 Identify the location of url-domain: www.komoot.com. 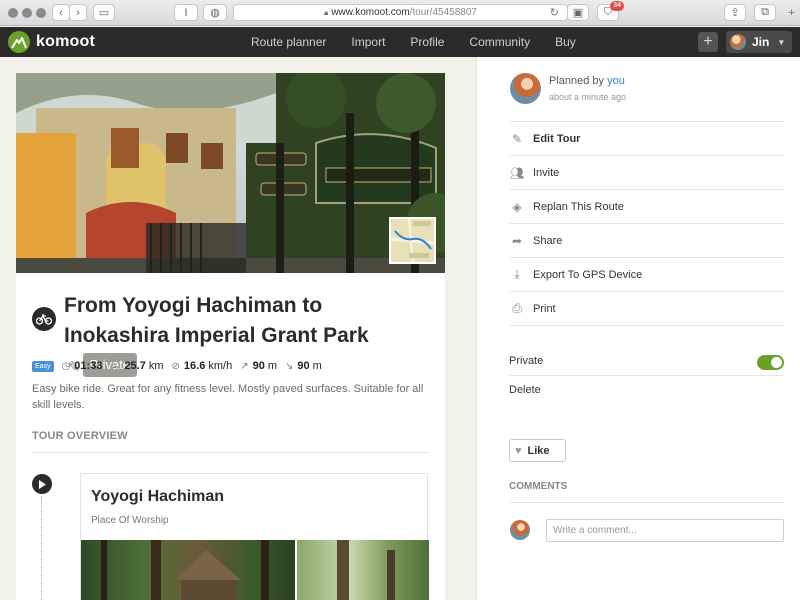
(370, 12).